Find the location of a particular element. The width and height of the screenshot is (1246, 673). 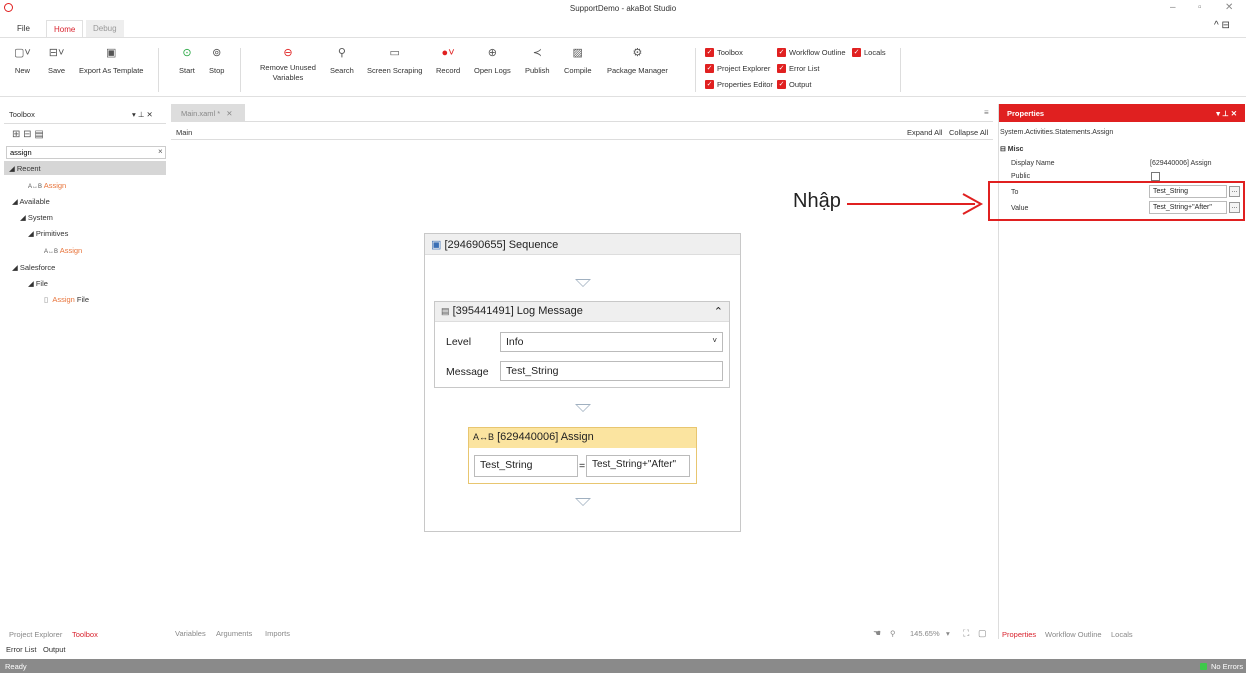

minimize-icon: – is located at coordinates (1173, 7).